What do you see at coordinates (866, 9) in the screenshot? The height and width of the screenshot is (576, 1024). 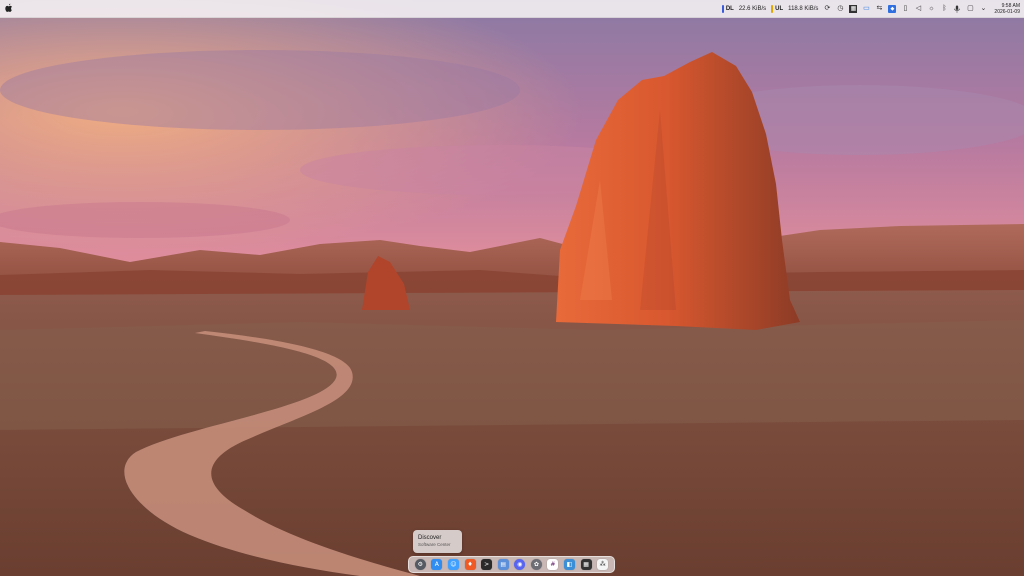 I see `screen-icon: ▭` at bounding box center [866, 9].